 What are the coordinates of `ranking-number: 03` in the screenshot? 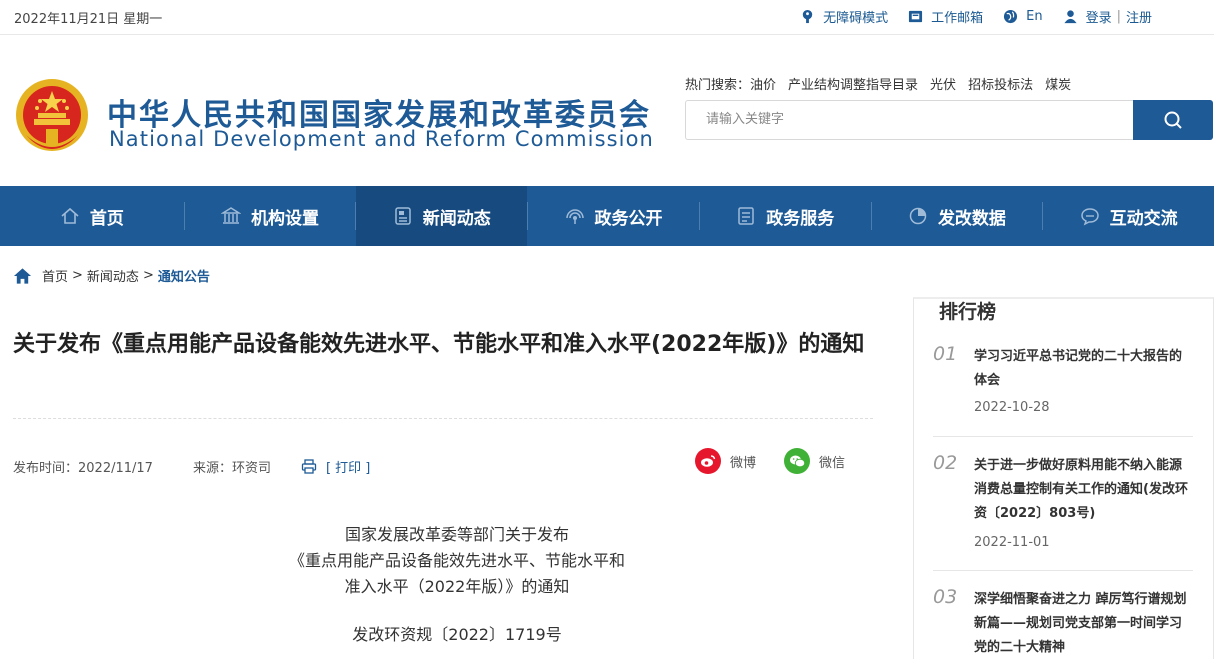 It's located at (945, 597).